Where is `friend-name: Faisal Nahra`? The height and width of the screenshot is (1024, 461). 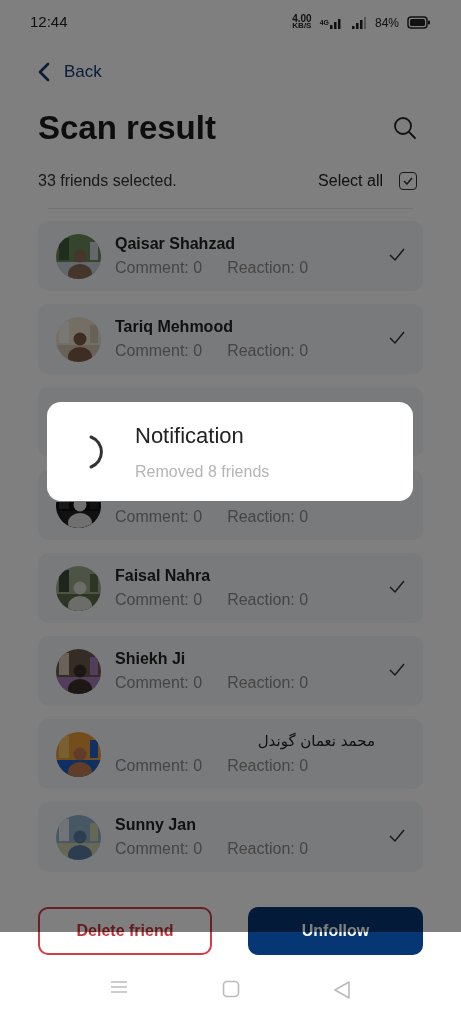
friend-name: Faisal Nahra is located at coordinates (163, 575).